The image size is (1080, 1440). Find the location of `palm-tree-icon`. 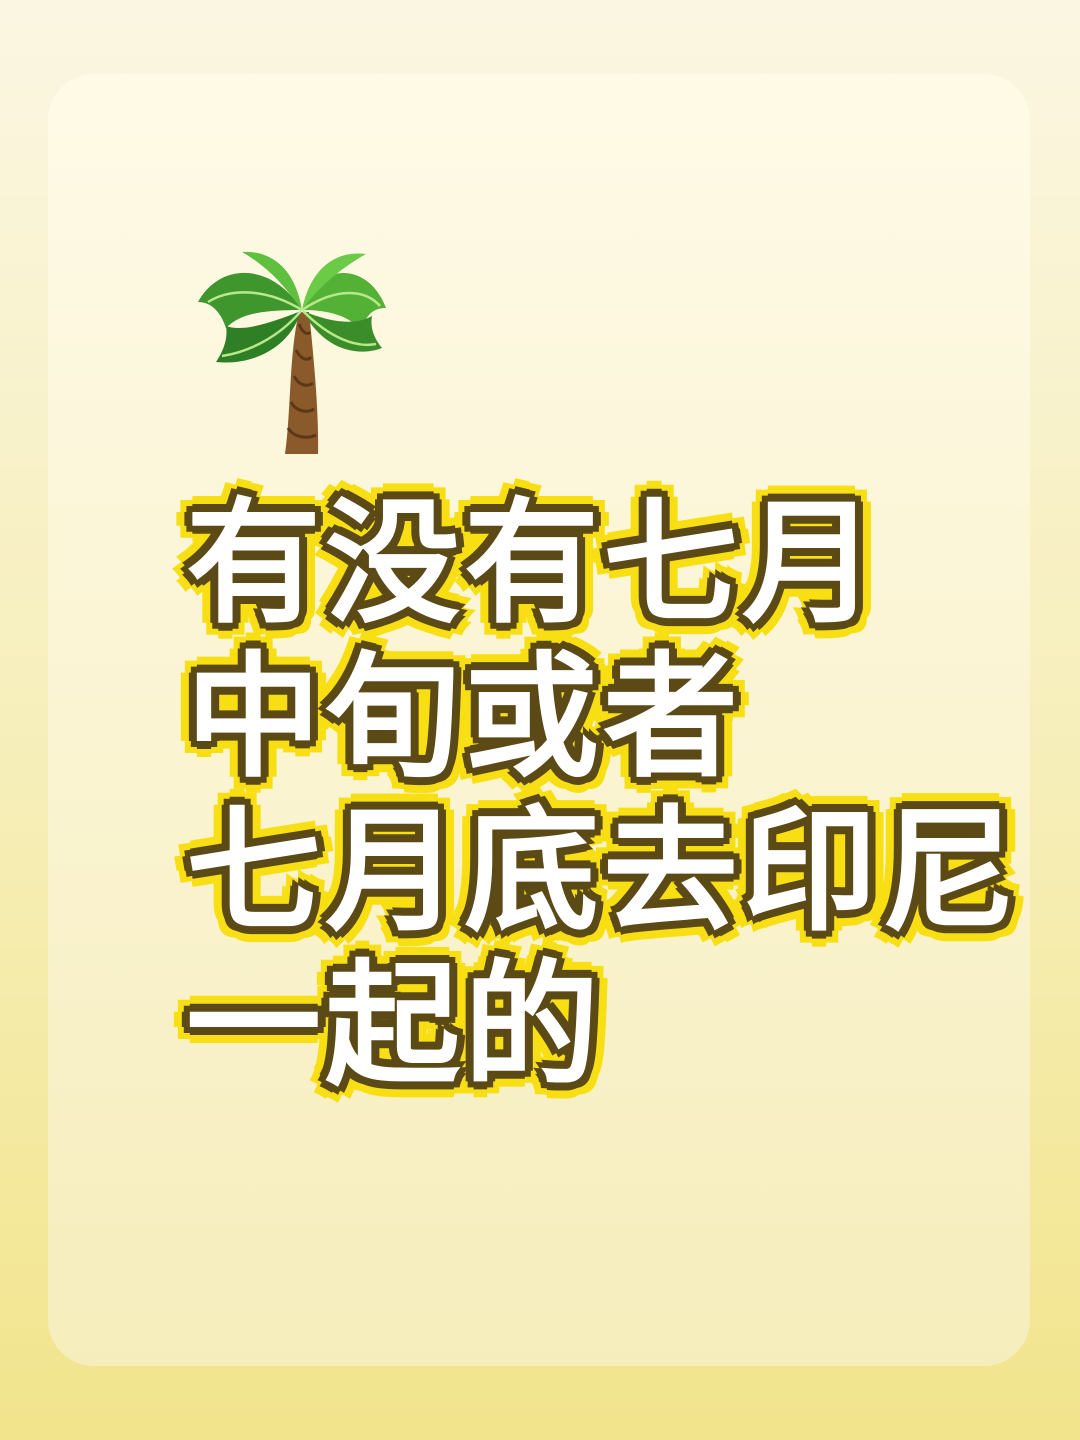

palm-tree-icon is located at coordinates (292, 352).